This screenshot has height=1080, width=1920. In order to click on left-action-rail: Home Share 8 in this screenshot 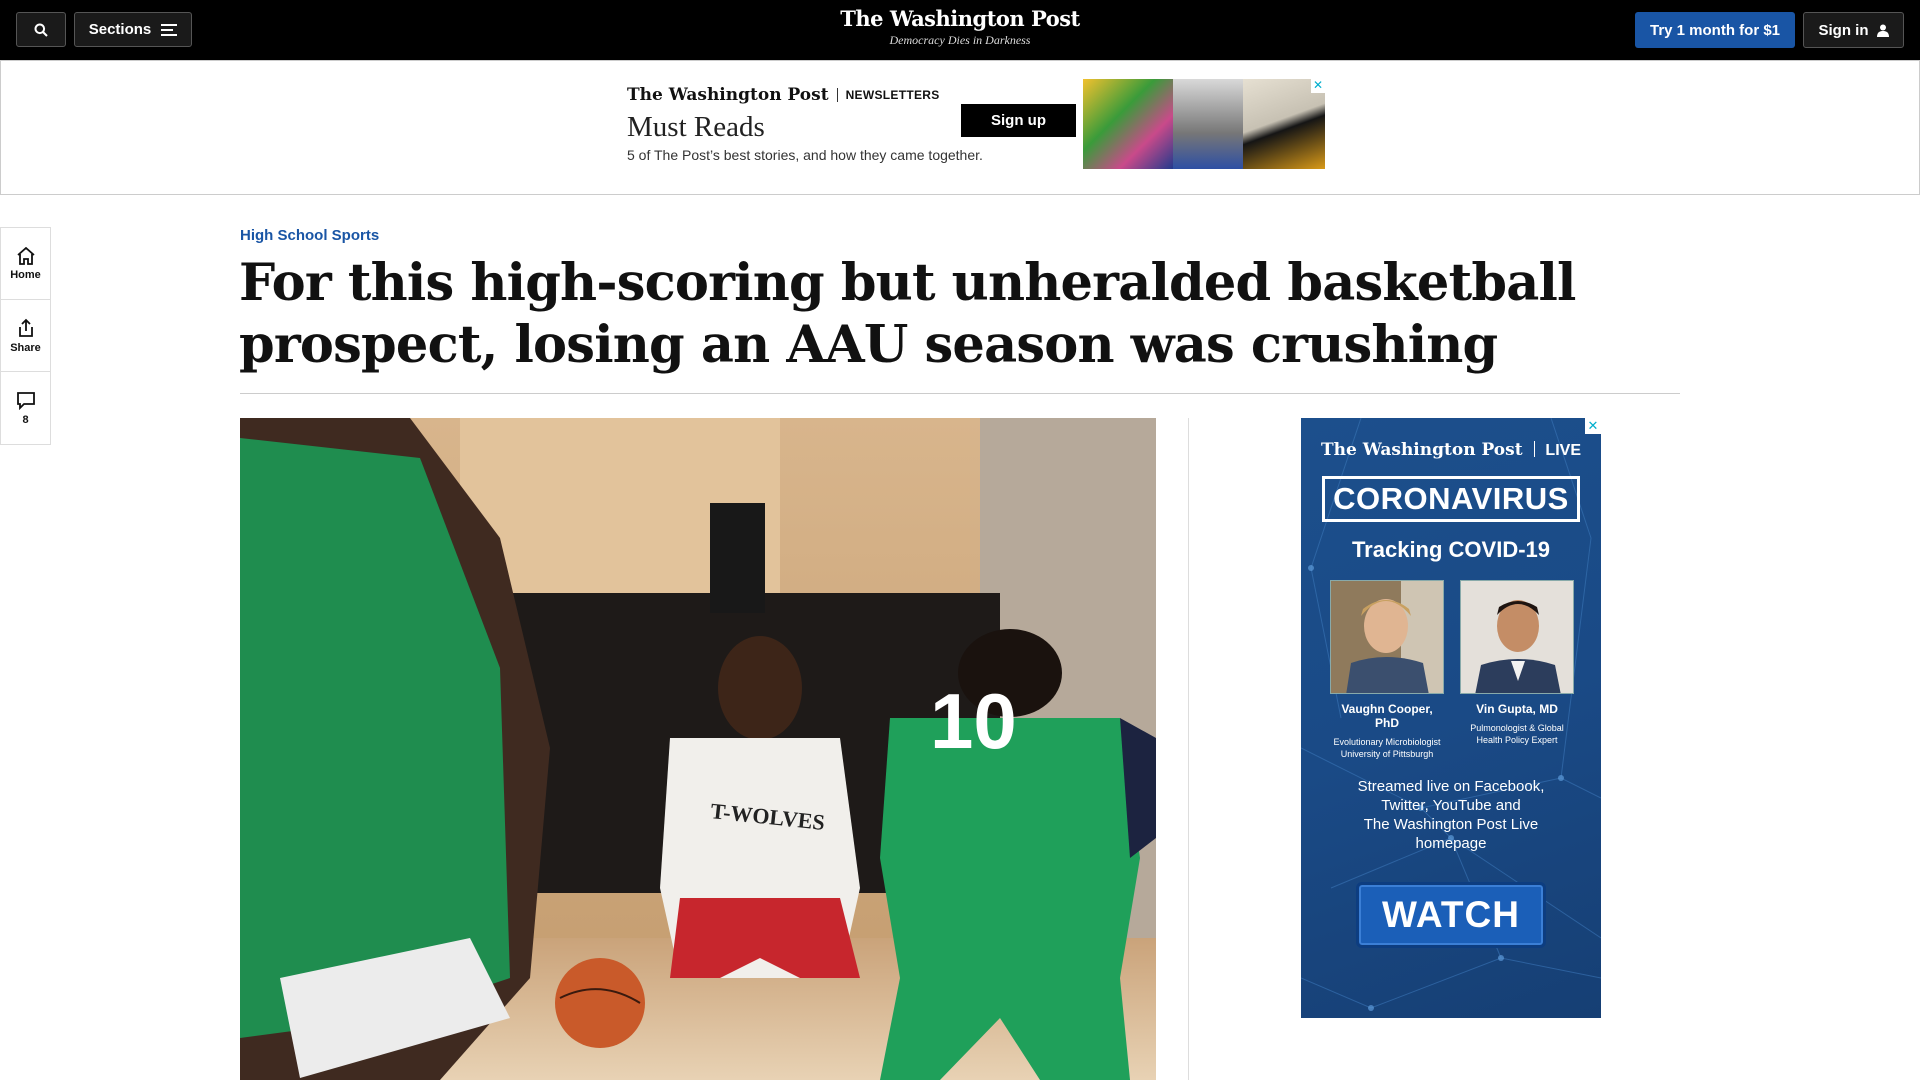, I will do `click(25, 336)`.